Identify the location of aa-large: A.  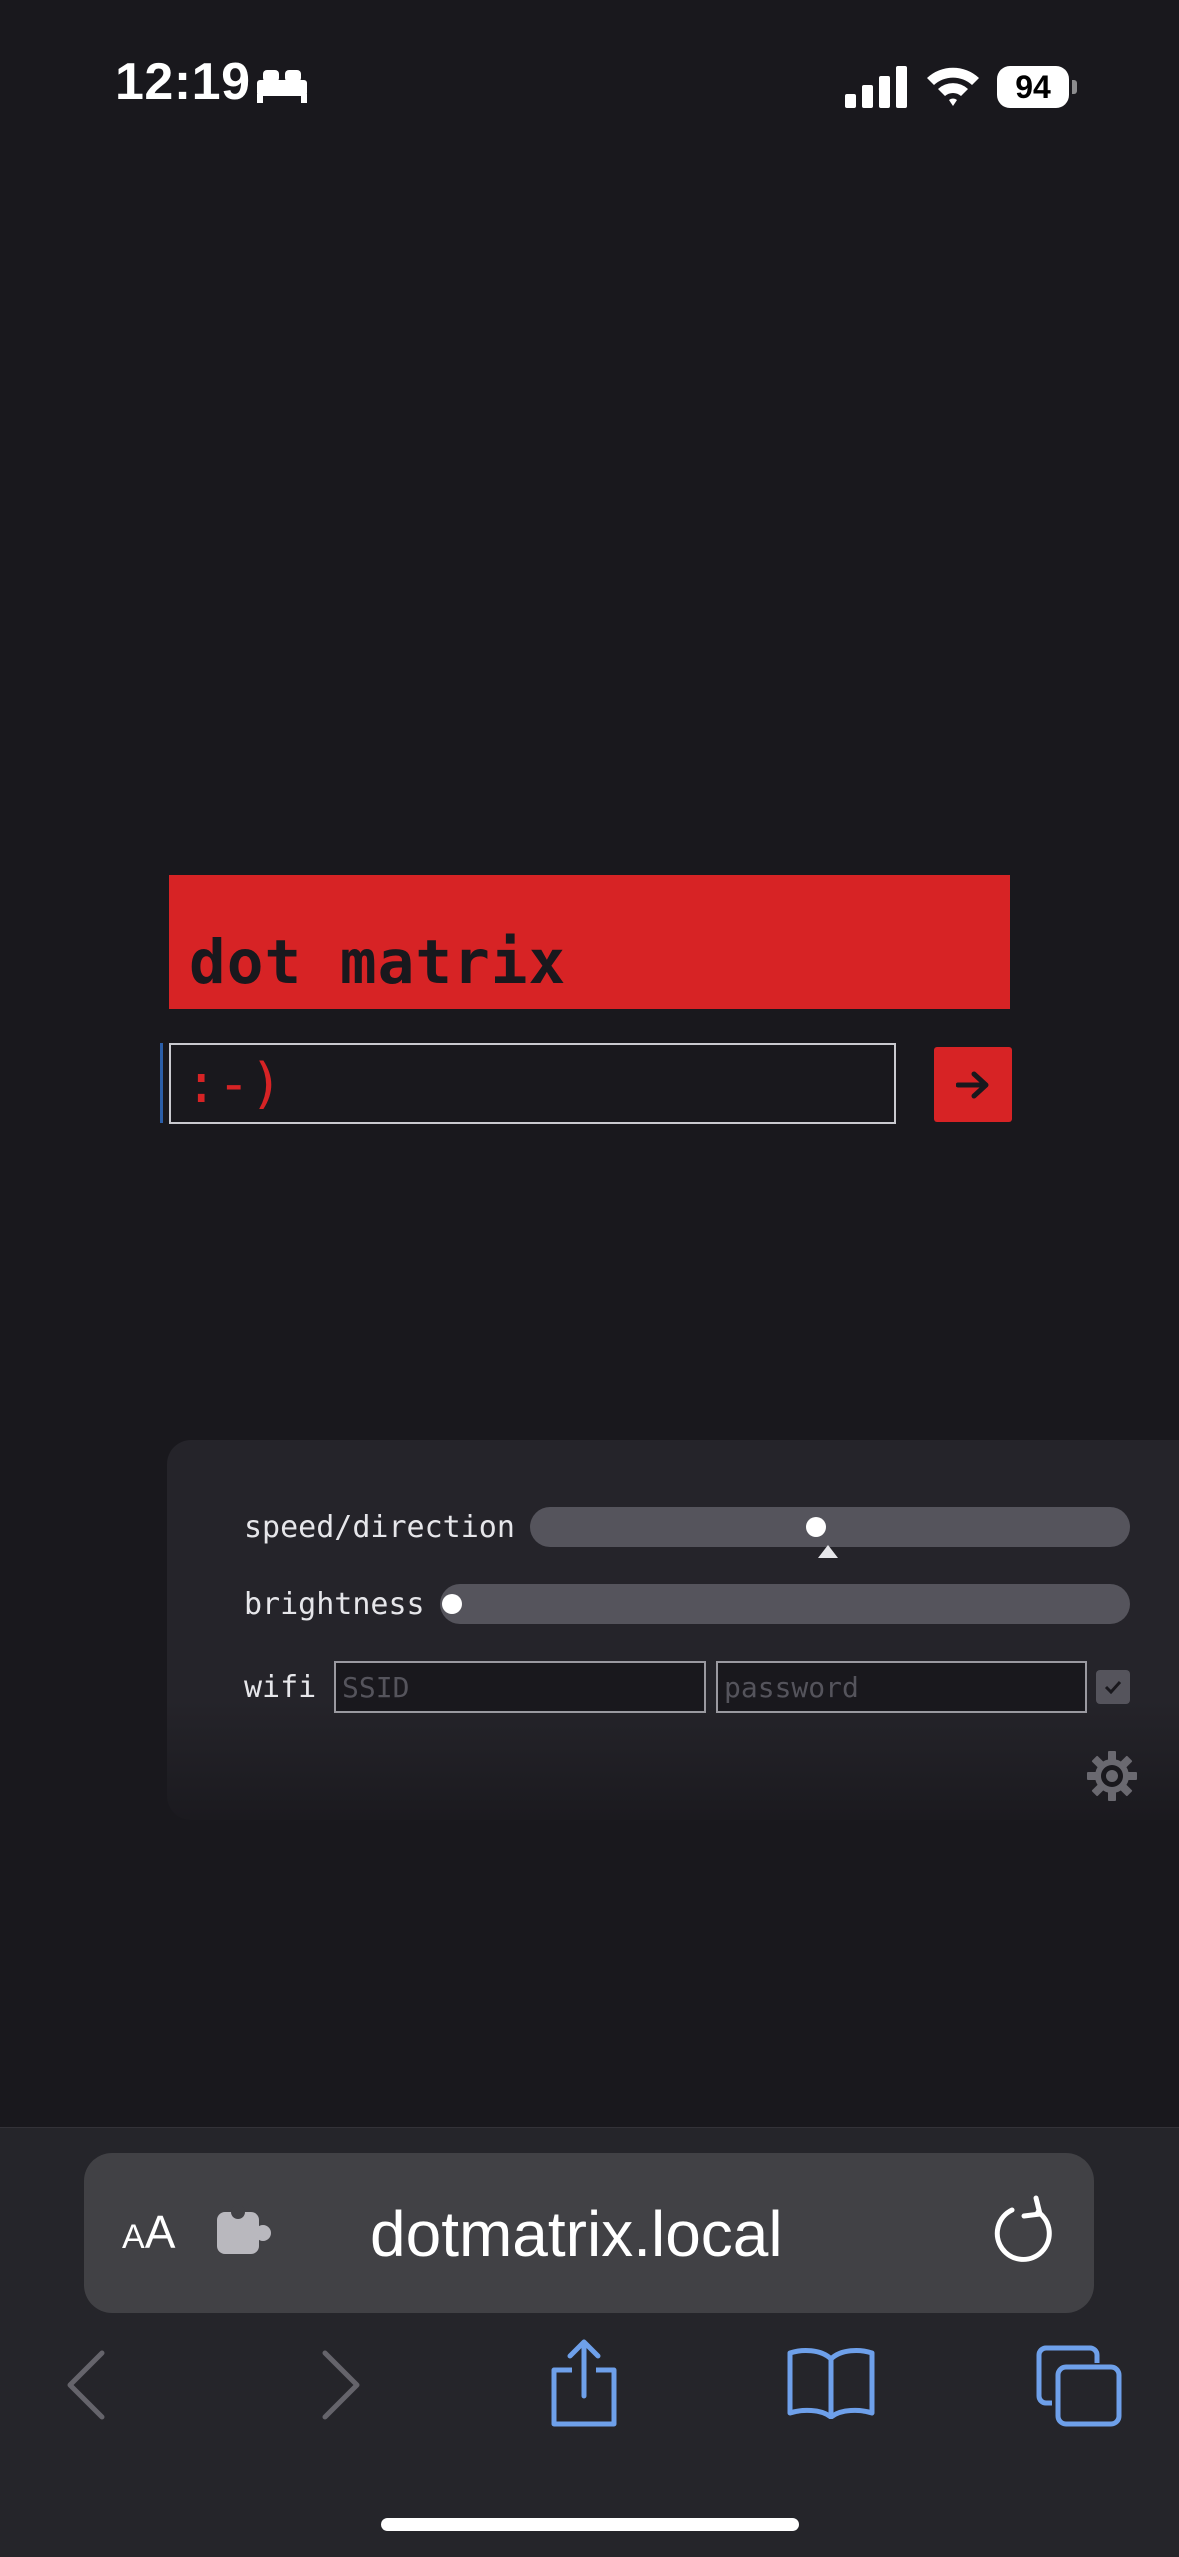
(160, 2232).